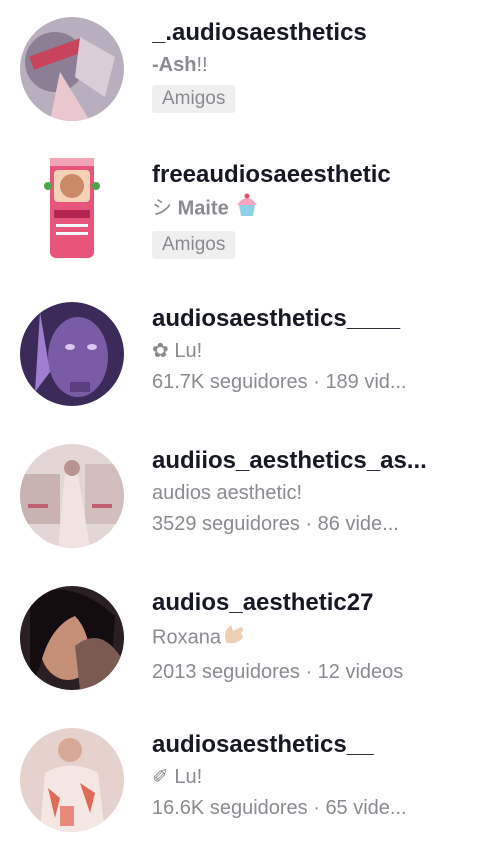 Image resolution: width=482 pixels, height=862 pixels. What do you see at coordinates (271, 174) in the screenshot?
I see `username: freeaudiosaeesthetic` at bounding box center [271, 174].